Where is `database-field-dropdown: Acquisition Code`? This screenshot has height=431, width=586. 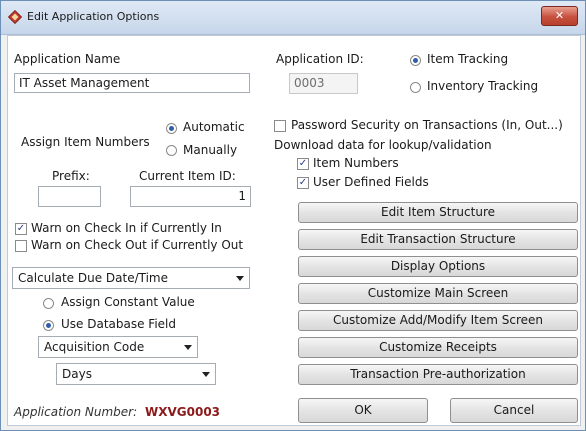 database-field-dropdown: Acquisition Code is located at coordinates (118, 347).